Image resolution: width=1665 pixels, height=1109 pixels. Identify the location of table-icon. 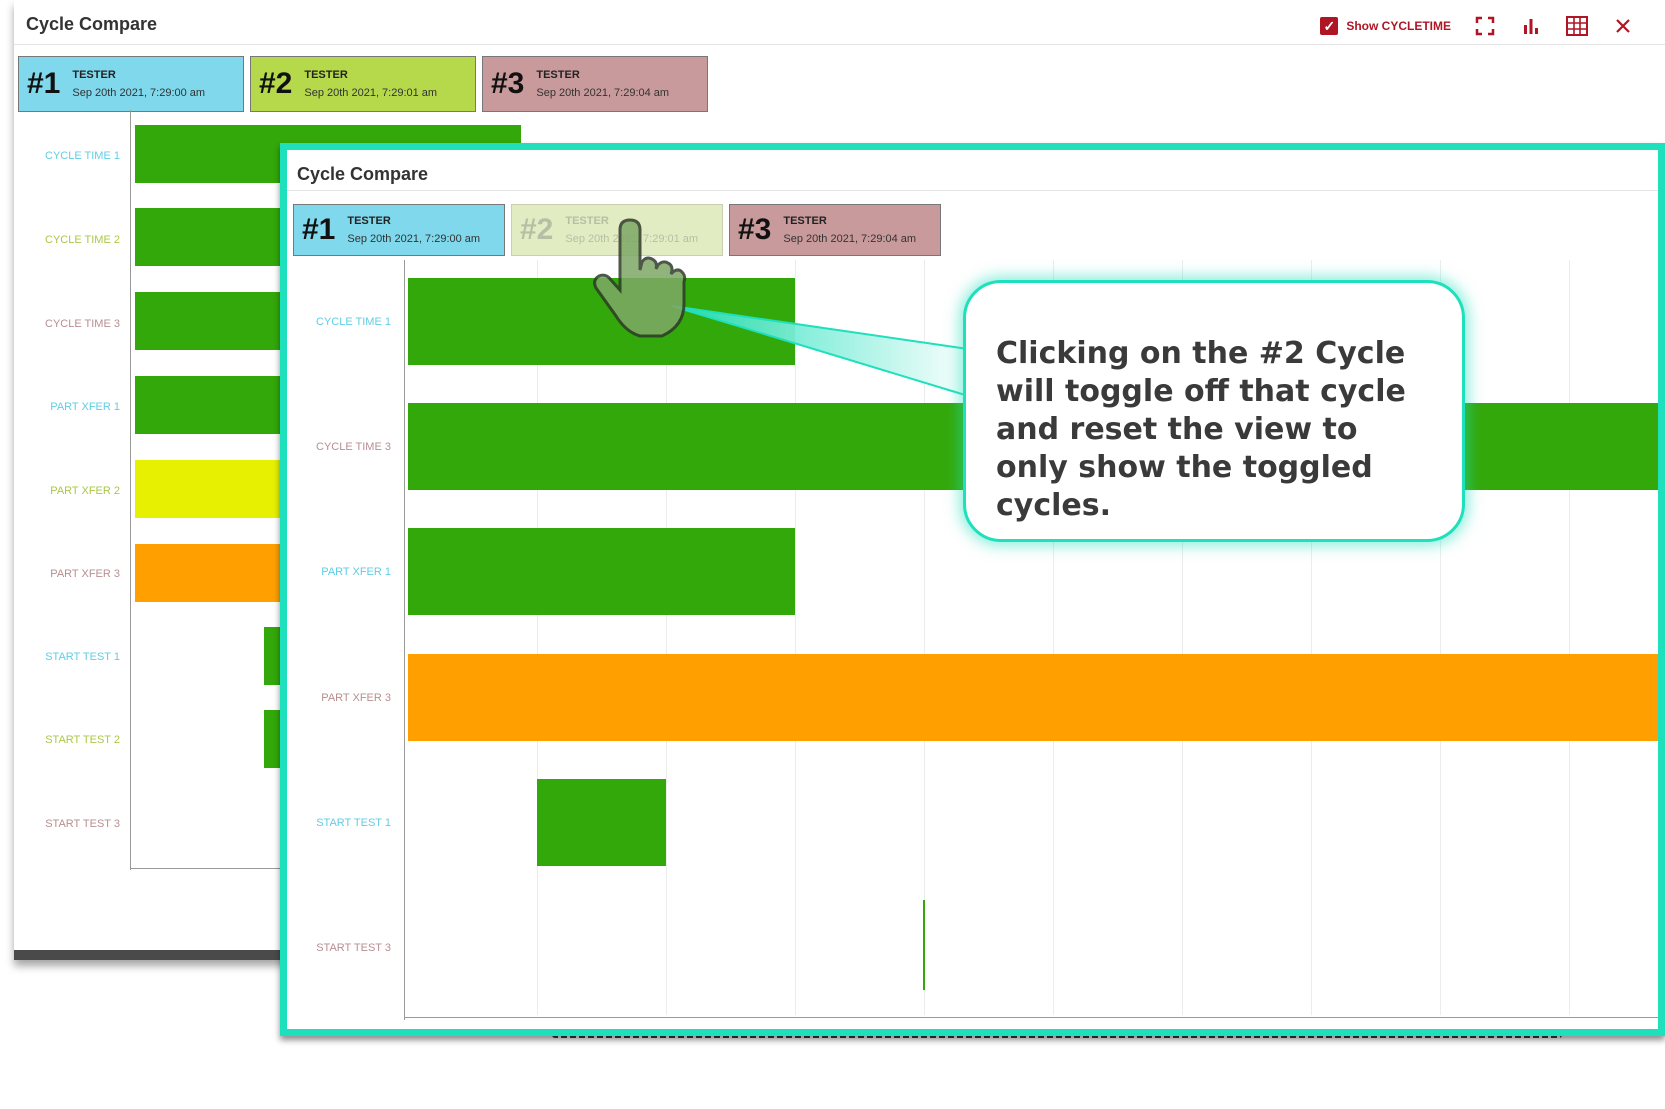
(1577, 26).